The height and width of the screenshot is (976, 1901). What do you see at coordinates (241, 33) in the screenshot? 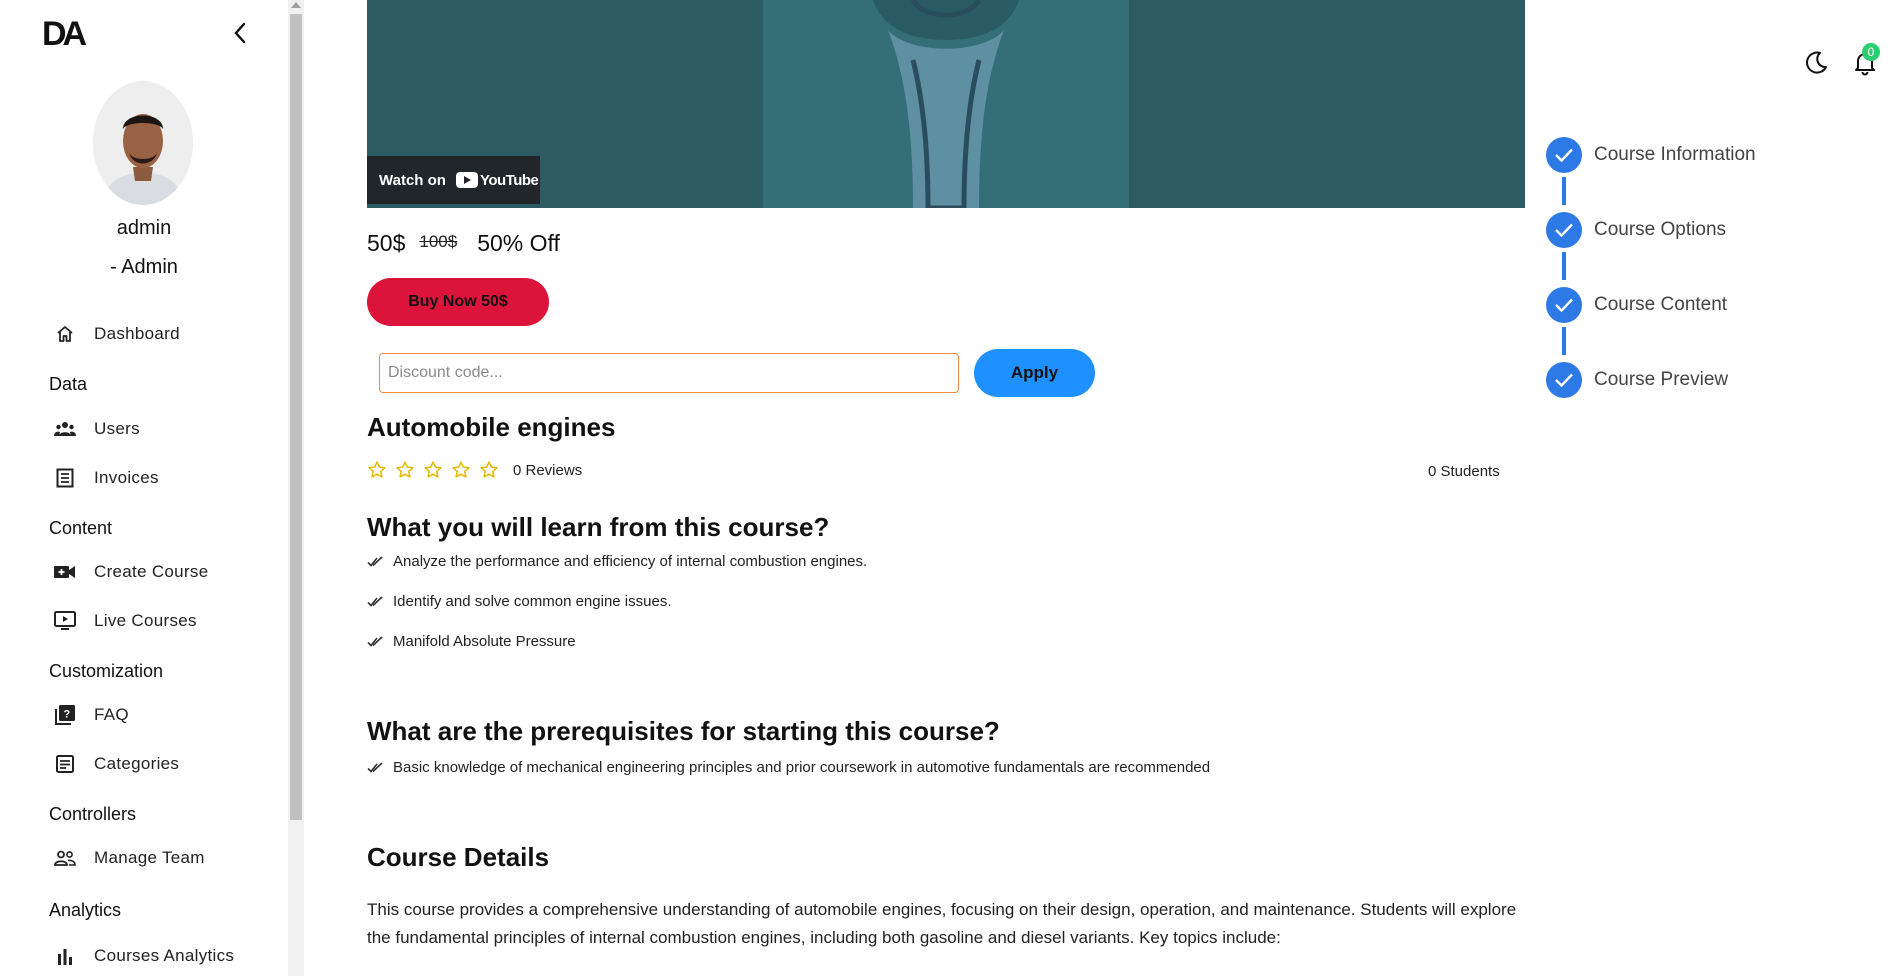
I see `chevron-left-icon` at bounding box center [241, 33].